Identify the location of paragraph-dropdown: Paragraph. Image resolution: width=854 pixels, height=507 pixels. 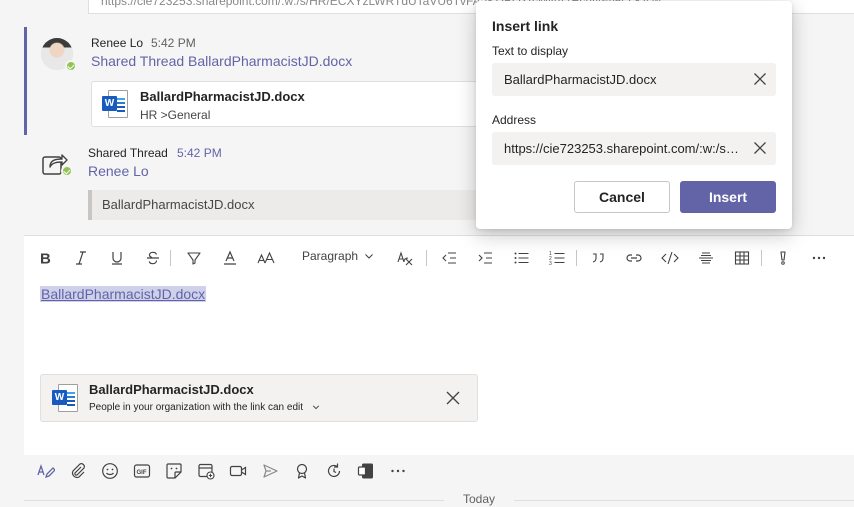
(338, 256).